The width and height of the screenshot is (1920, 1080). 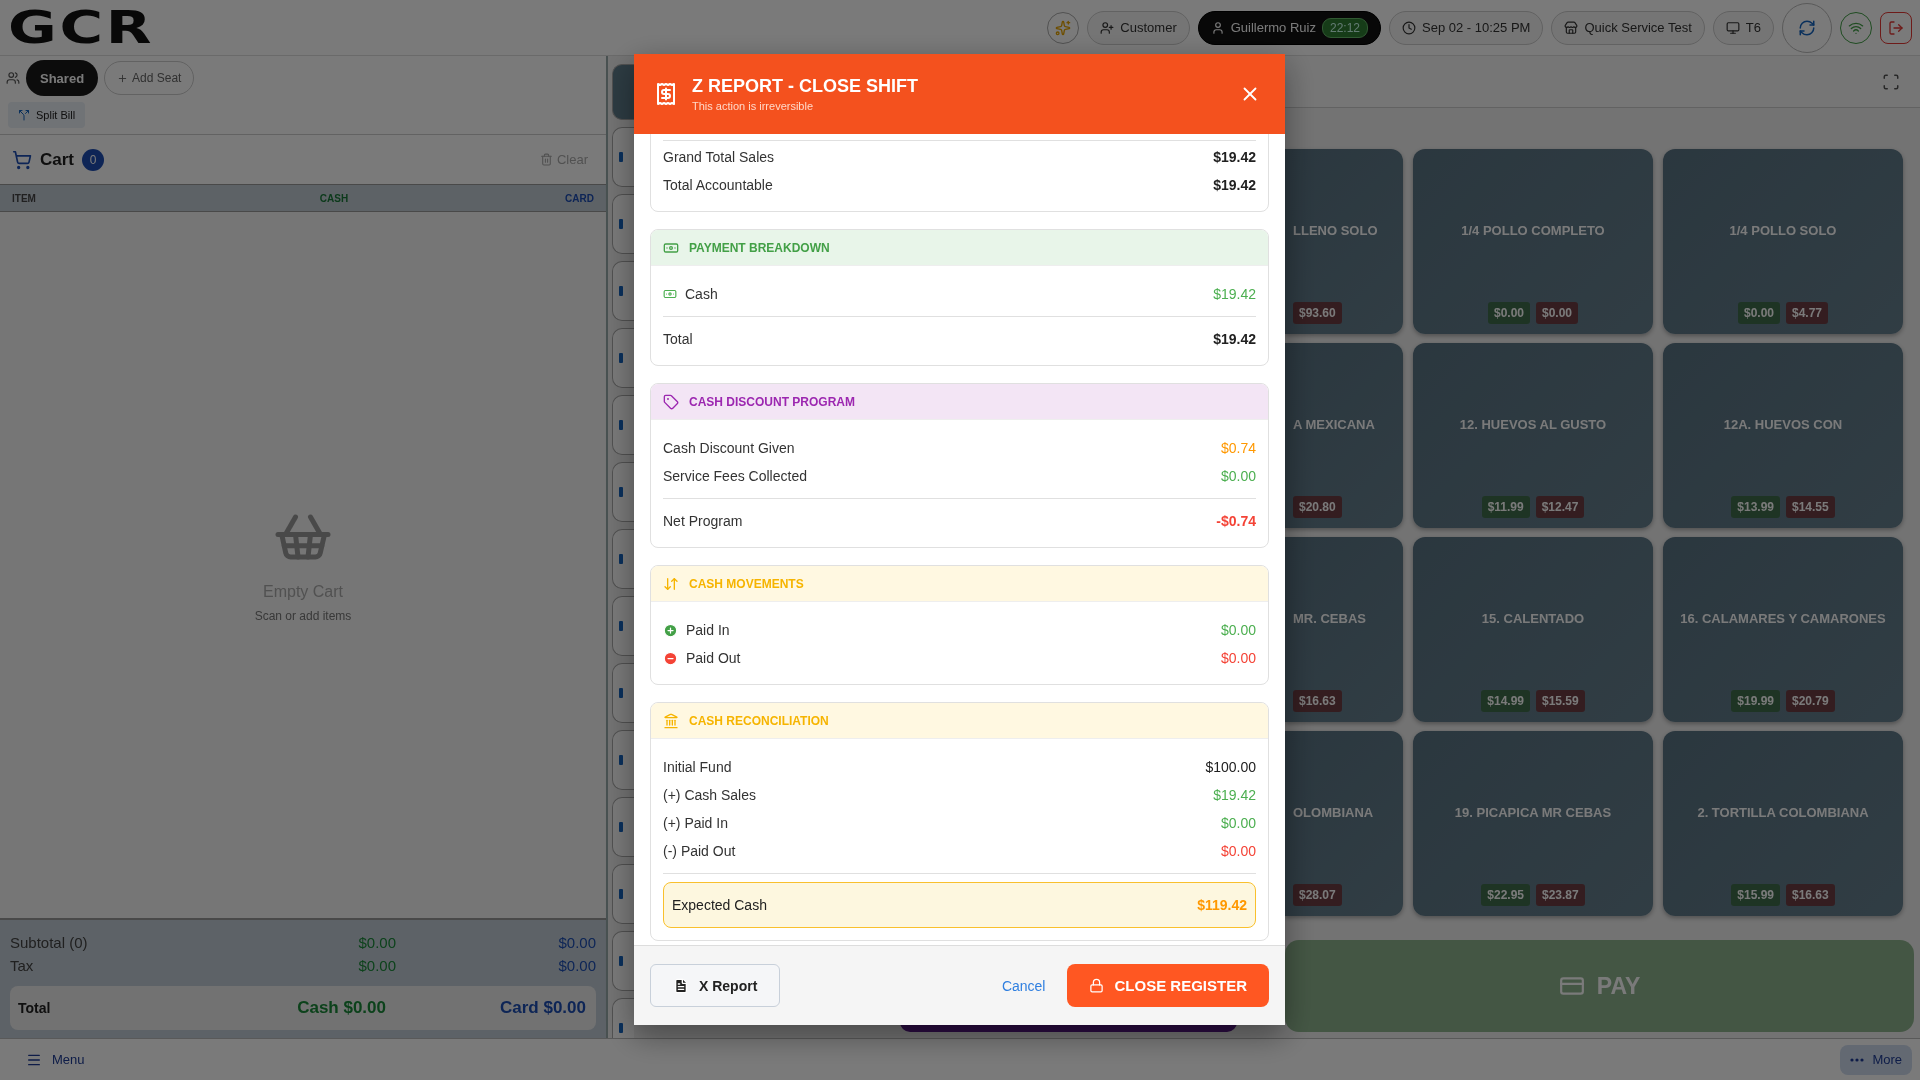 What do you see at coordinates (1807, 27) in the screenshot?
I see `sync-button` at bounding box center [1807, 27].